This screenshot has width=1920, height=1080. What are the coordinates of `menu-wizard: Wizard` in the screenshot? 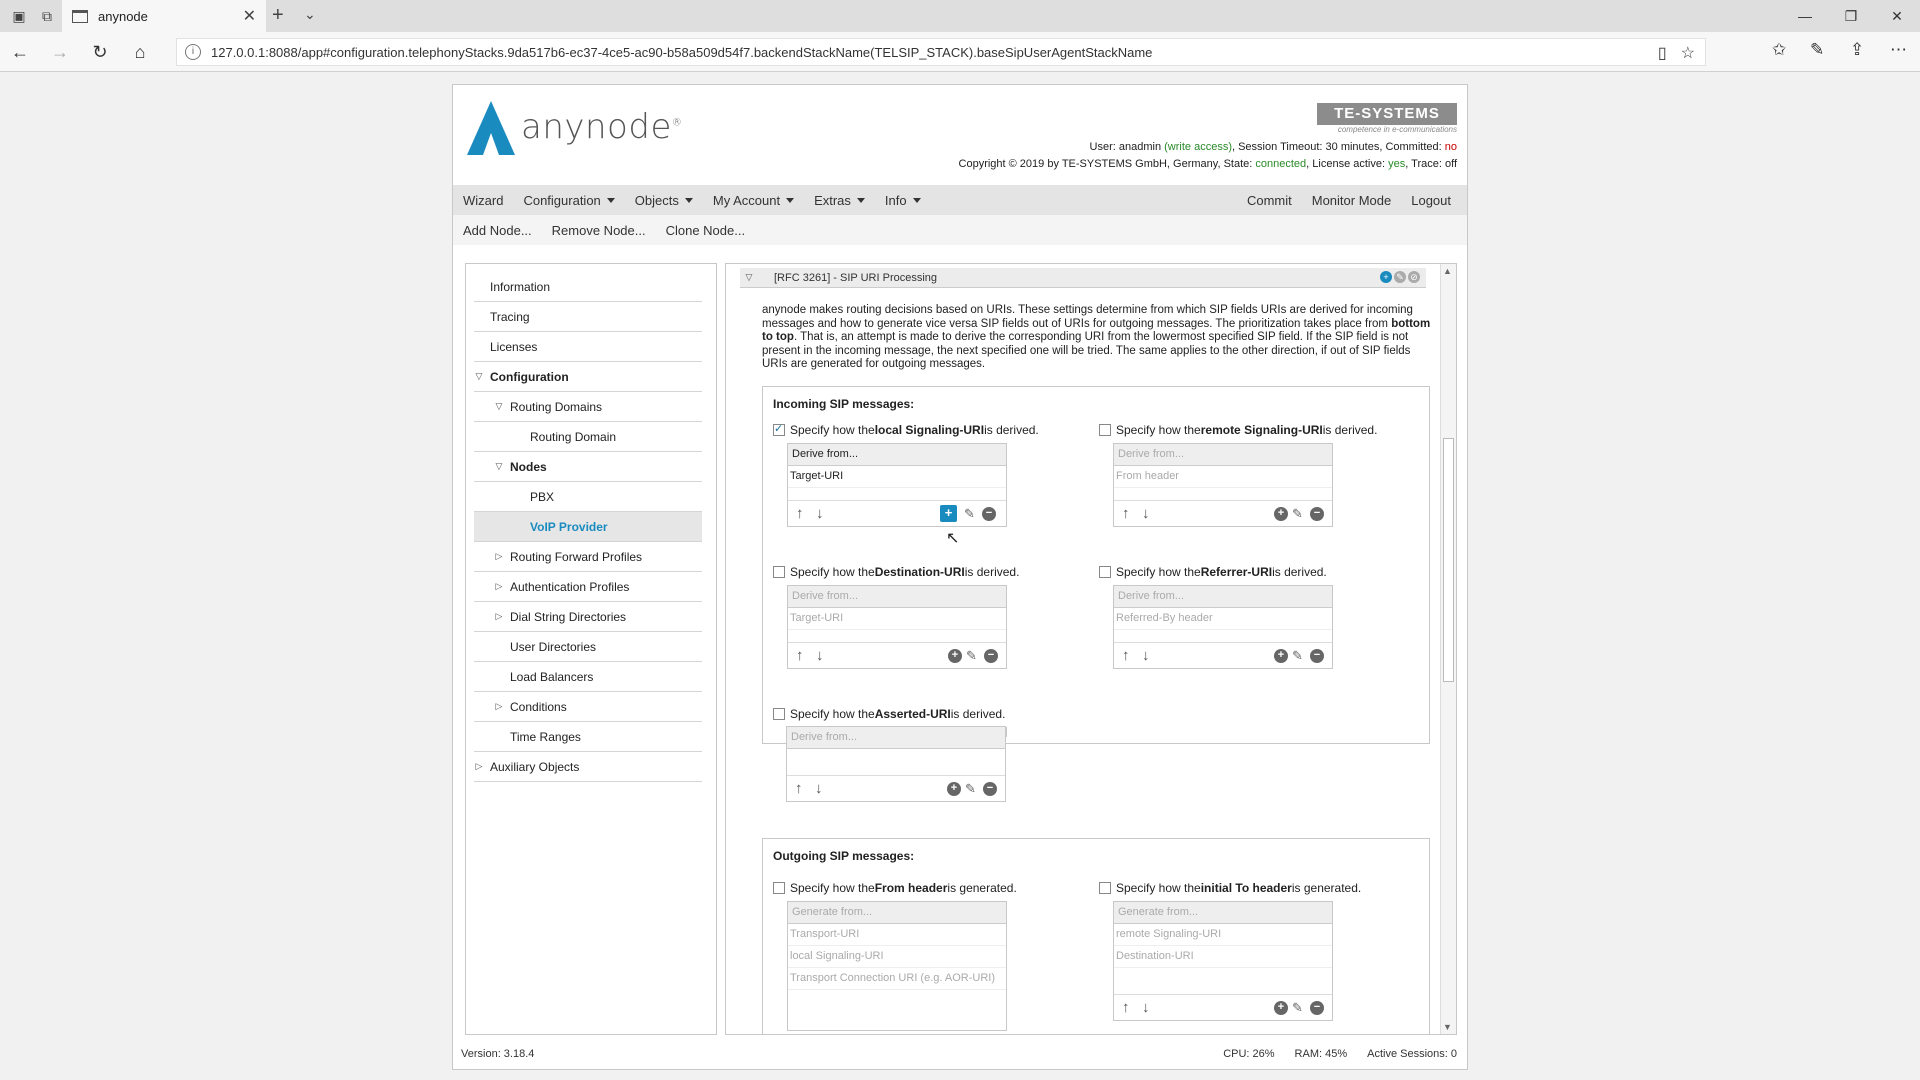 It's located at (483, 200).